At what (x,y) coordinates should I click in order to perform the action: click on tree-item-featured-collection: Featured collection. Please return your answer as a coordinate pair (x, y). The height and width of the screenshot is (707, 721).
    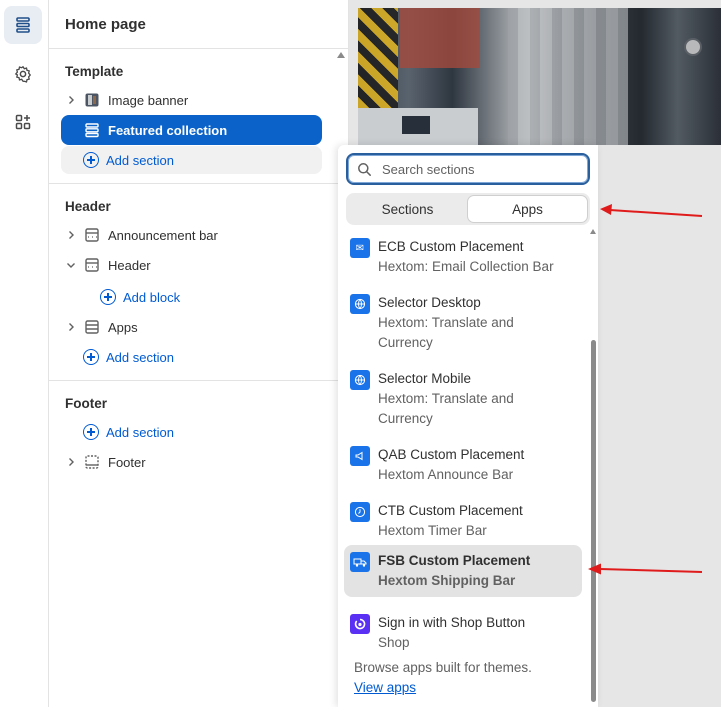
    Looking at the image, I should click on (191, 130).